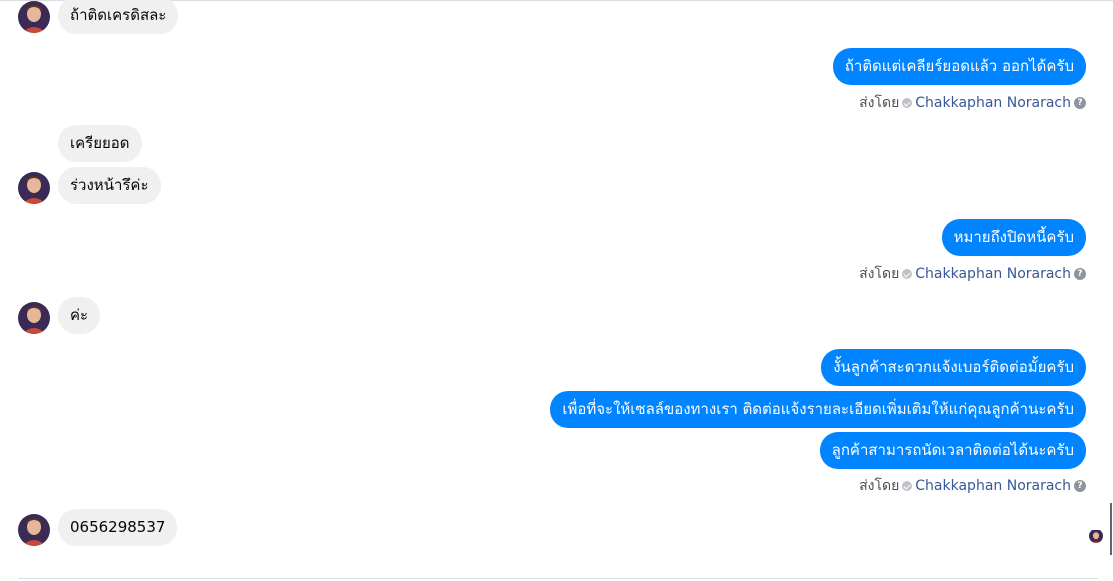 The height and width of the screenshot is (581, 1113). Describe the element at coordinates (952, 450) in the screenshot. I see `outgoing-message: ลูกค้าสามารถนัดเวลาติดต่อได้นะครับ` at that location.